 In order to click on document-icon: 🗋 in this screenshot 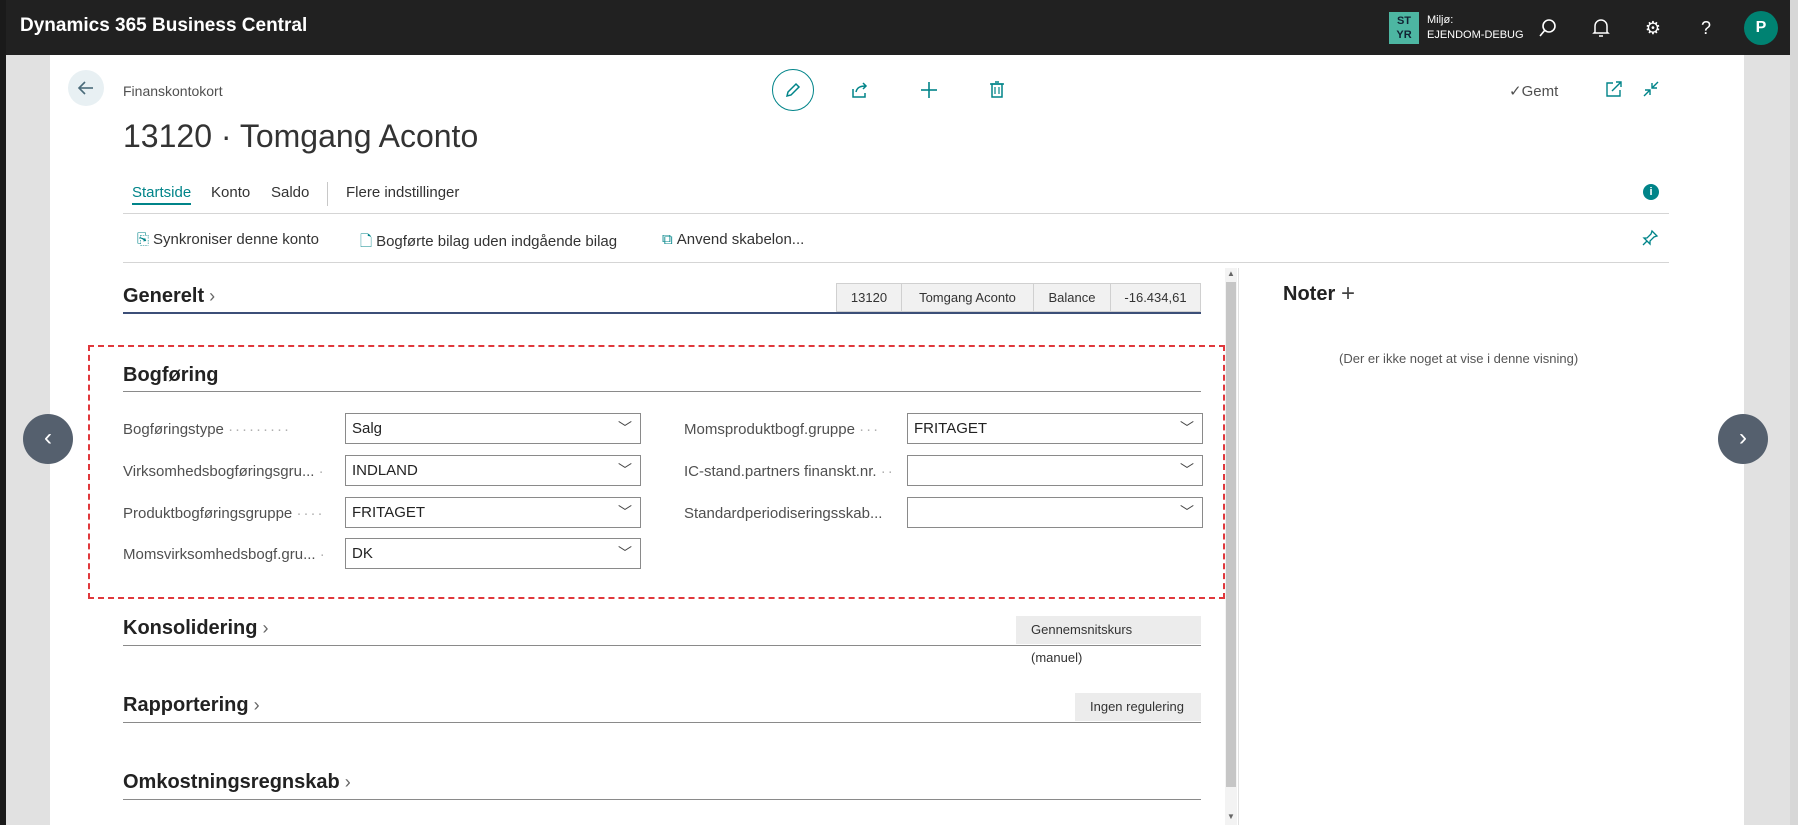, I will do `click(366, 241)`.